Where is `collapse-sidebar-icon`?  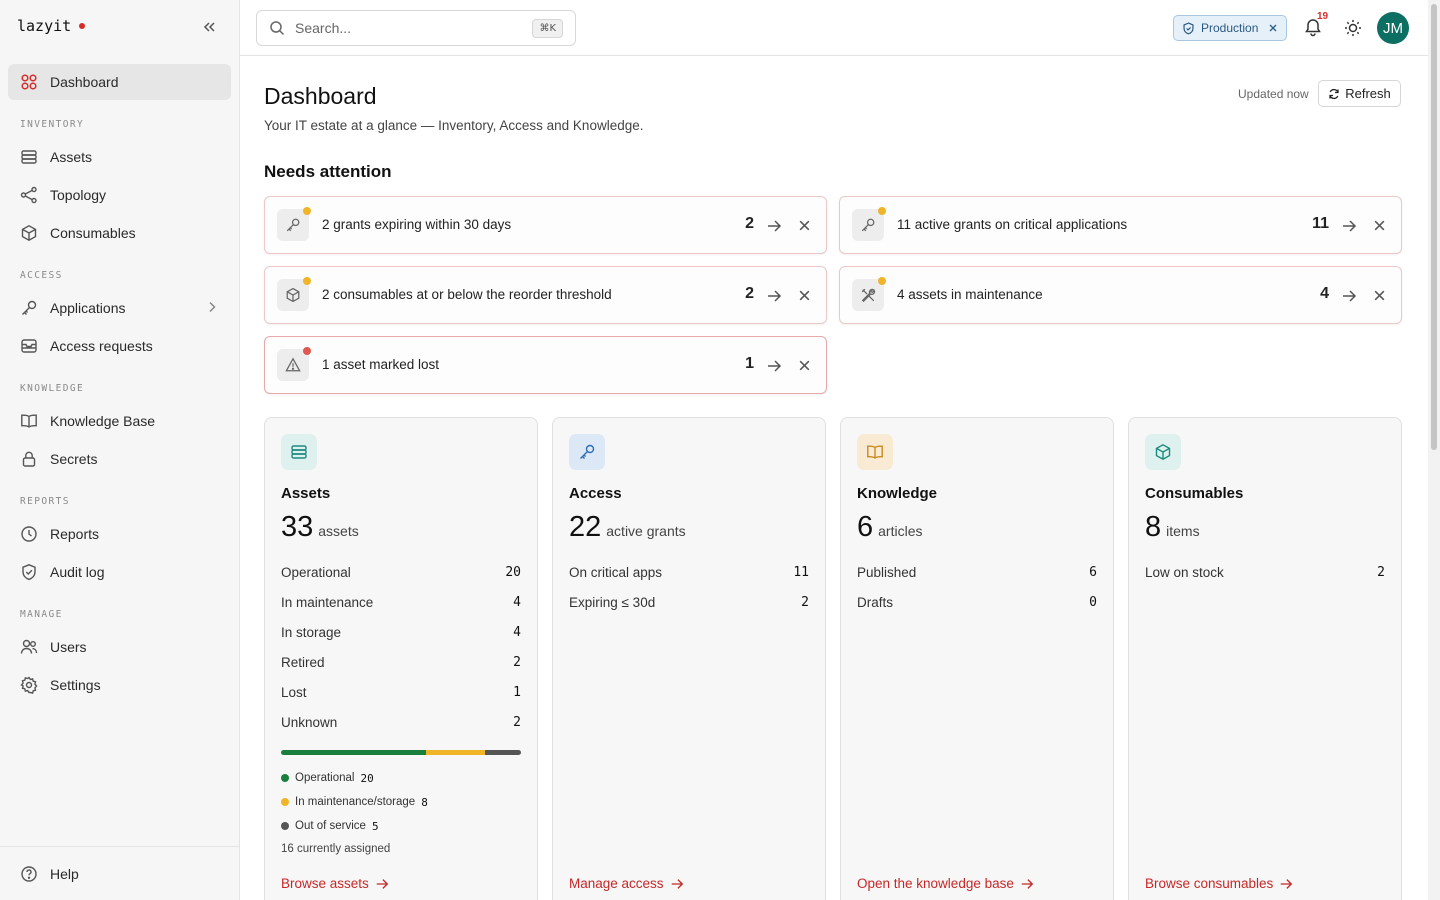
collapse-sidebar-icon is located at coordinates (209, 27).